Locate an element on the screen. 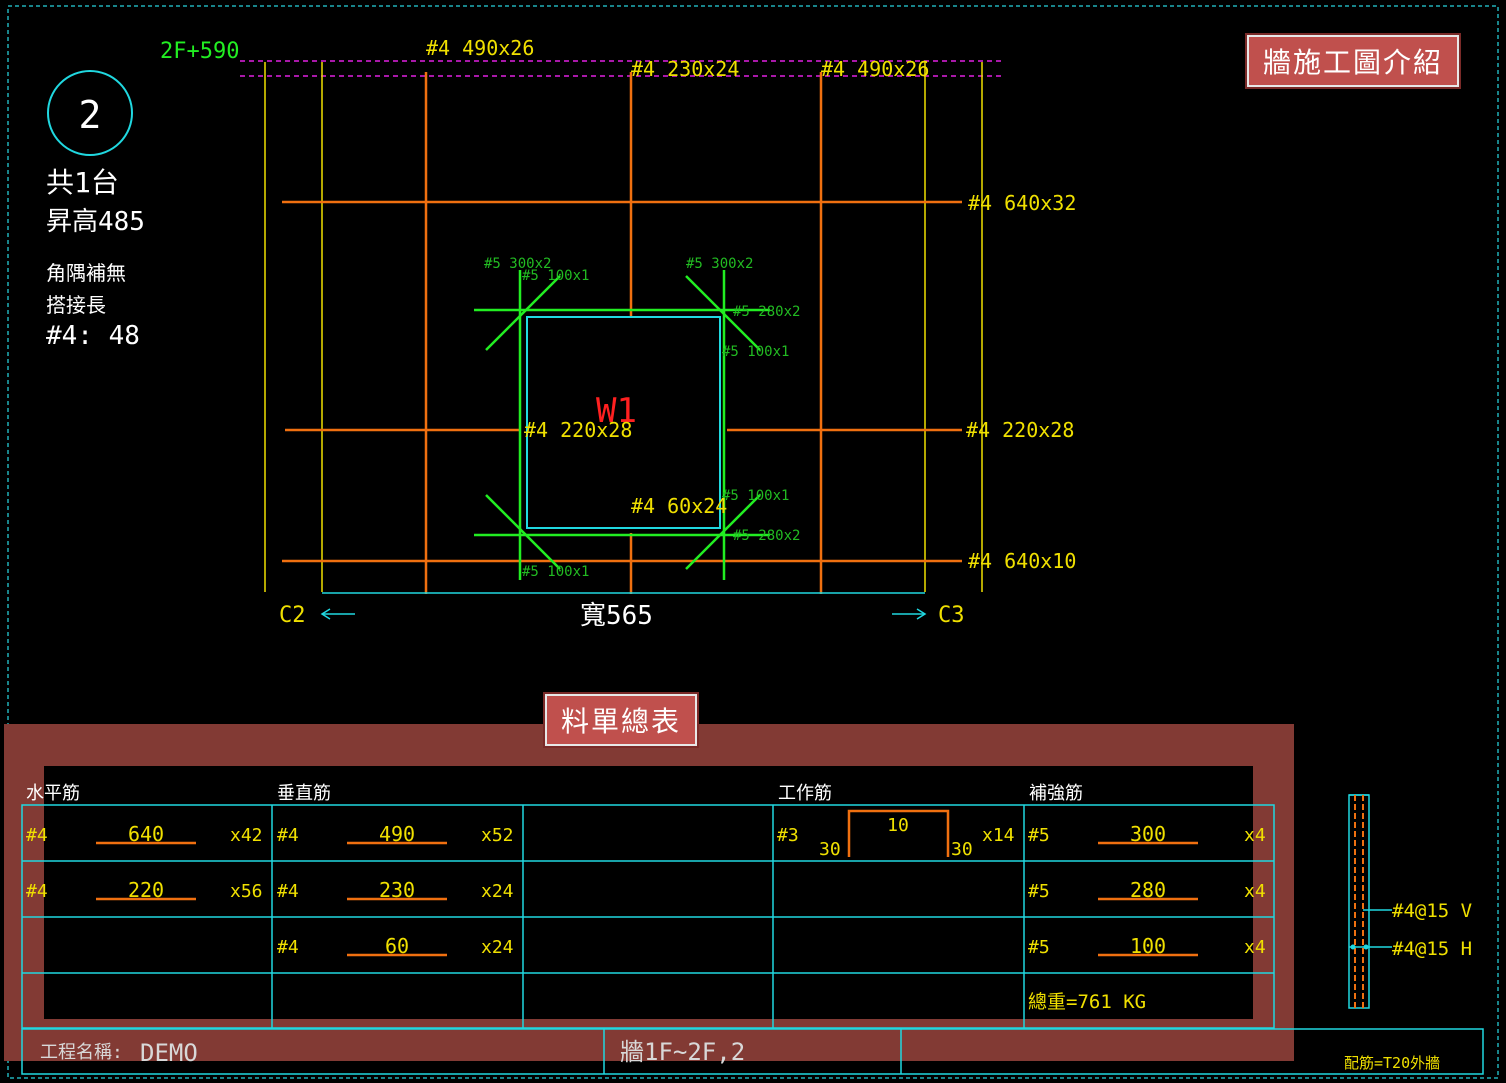 This screenshot has width=1506, height=1083. rebar-label-inner: #4 60x24 is located at coordinates (679, 506).